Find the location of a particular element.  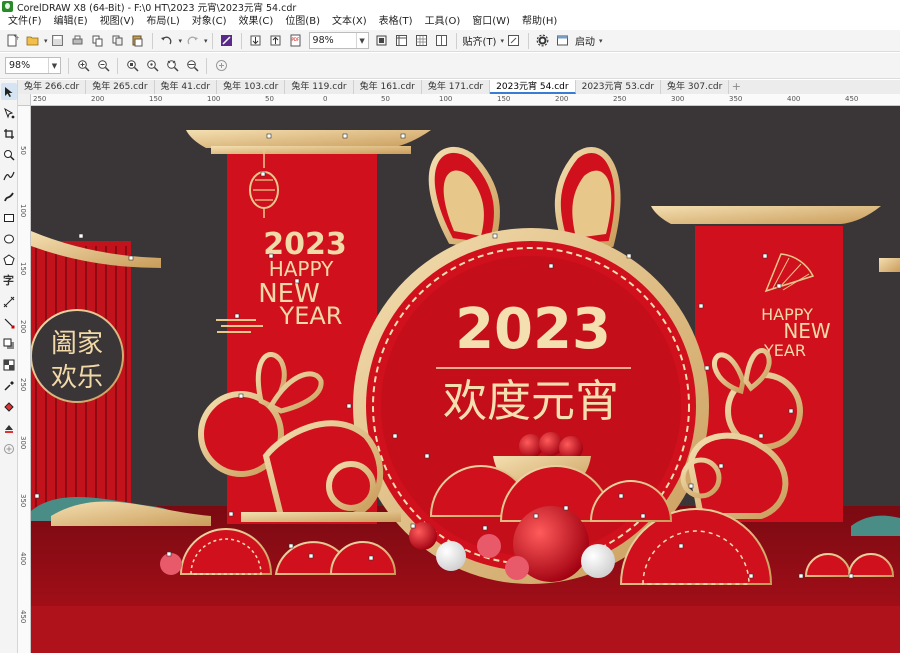

launch-label: 启动 is located at coordinates (585, 40).